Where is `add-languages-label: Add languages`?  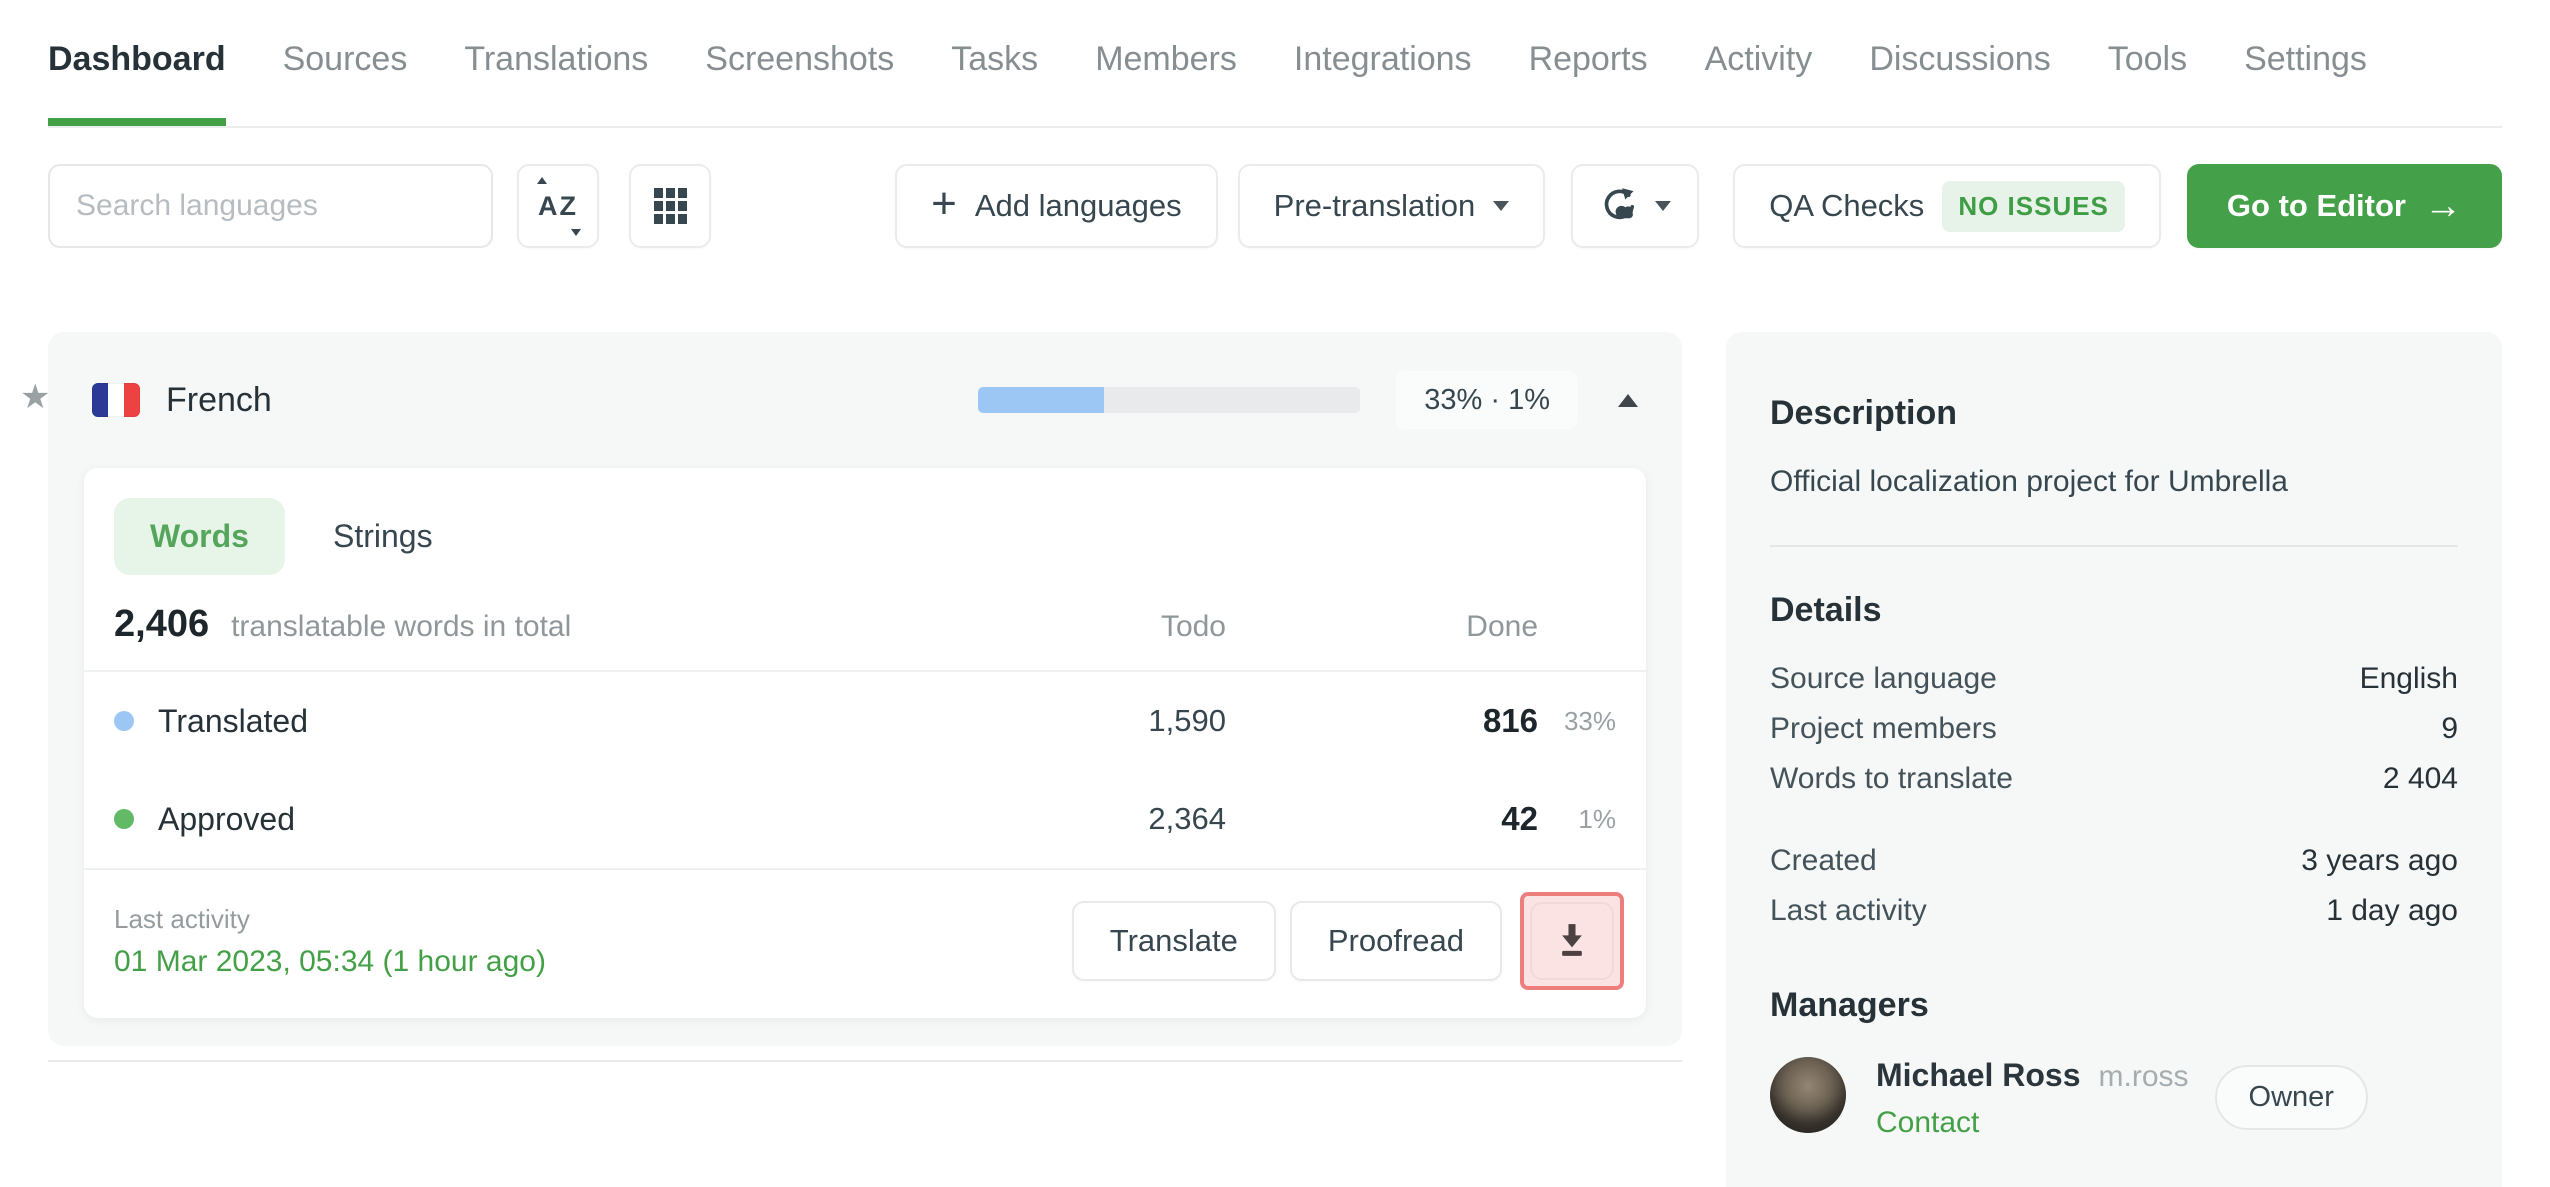 add-languages-label: Add languages is located at coordinates (1078, 205).